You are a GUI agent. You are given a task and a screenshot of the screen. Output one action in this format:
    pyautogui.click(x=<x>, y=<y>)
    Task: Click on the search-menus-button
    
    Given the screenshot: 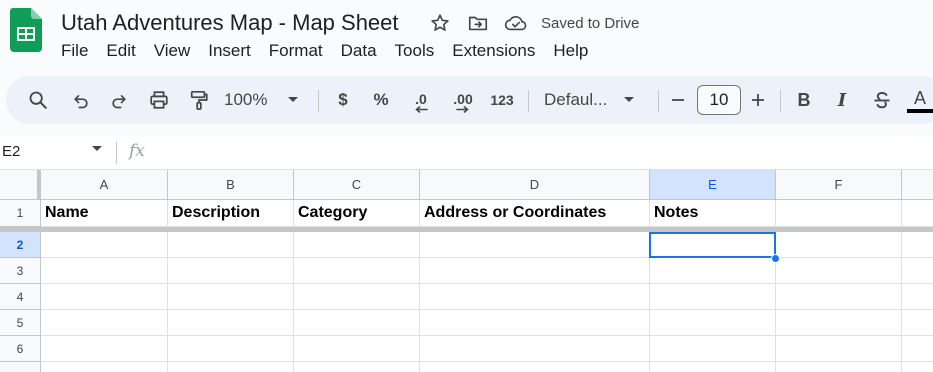 What is the action you would take?
    pyautogui.click(x=38, y=100)
    